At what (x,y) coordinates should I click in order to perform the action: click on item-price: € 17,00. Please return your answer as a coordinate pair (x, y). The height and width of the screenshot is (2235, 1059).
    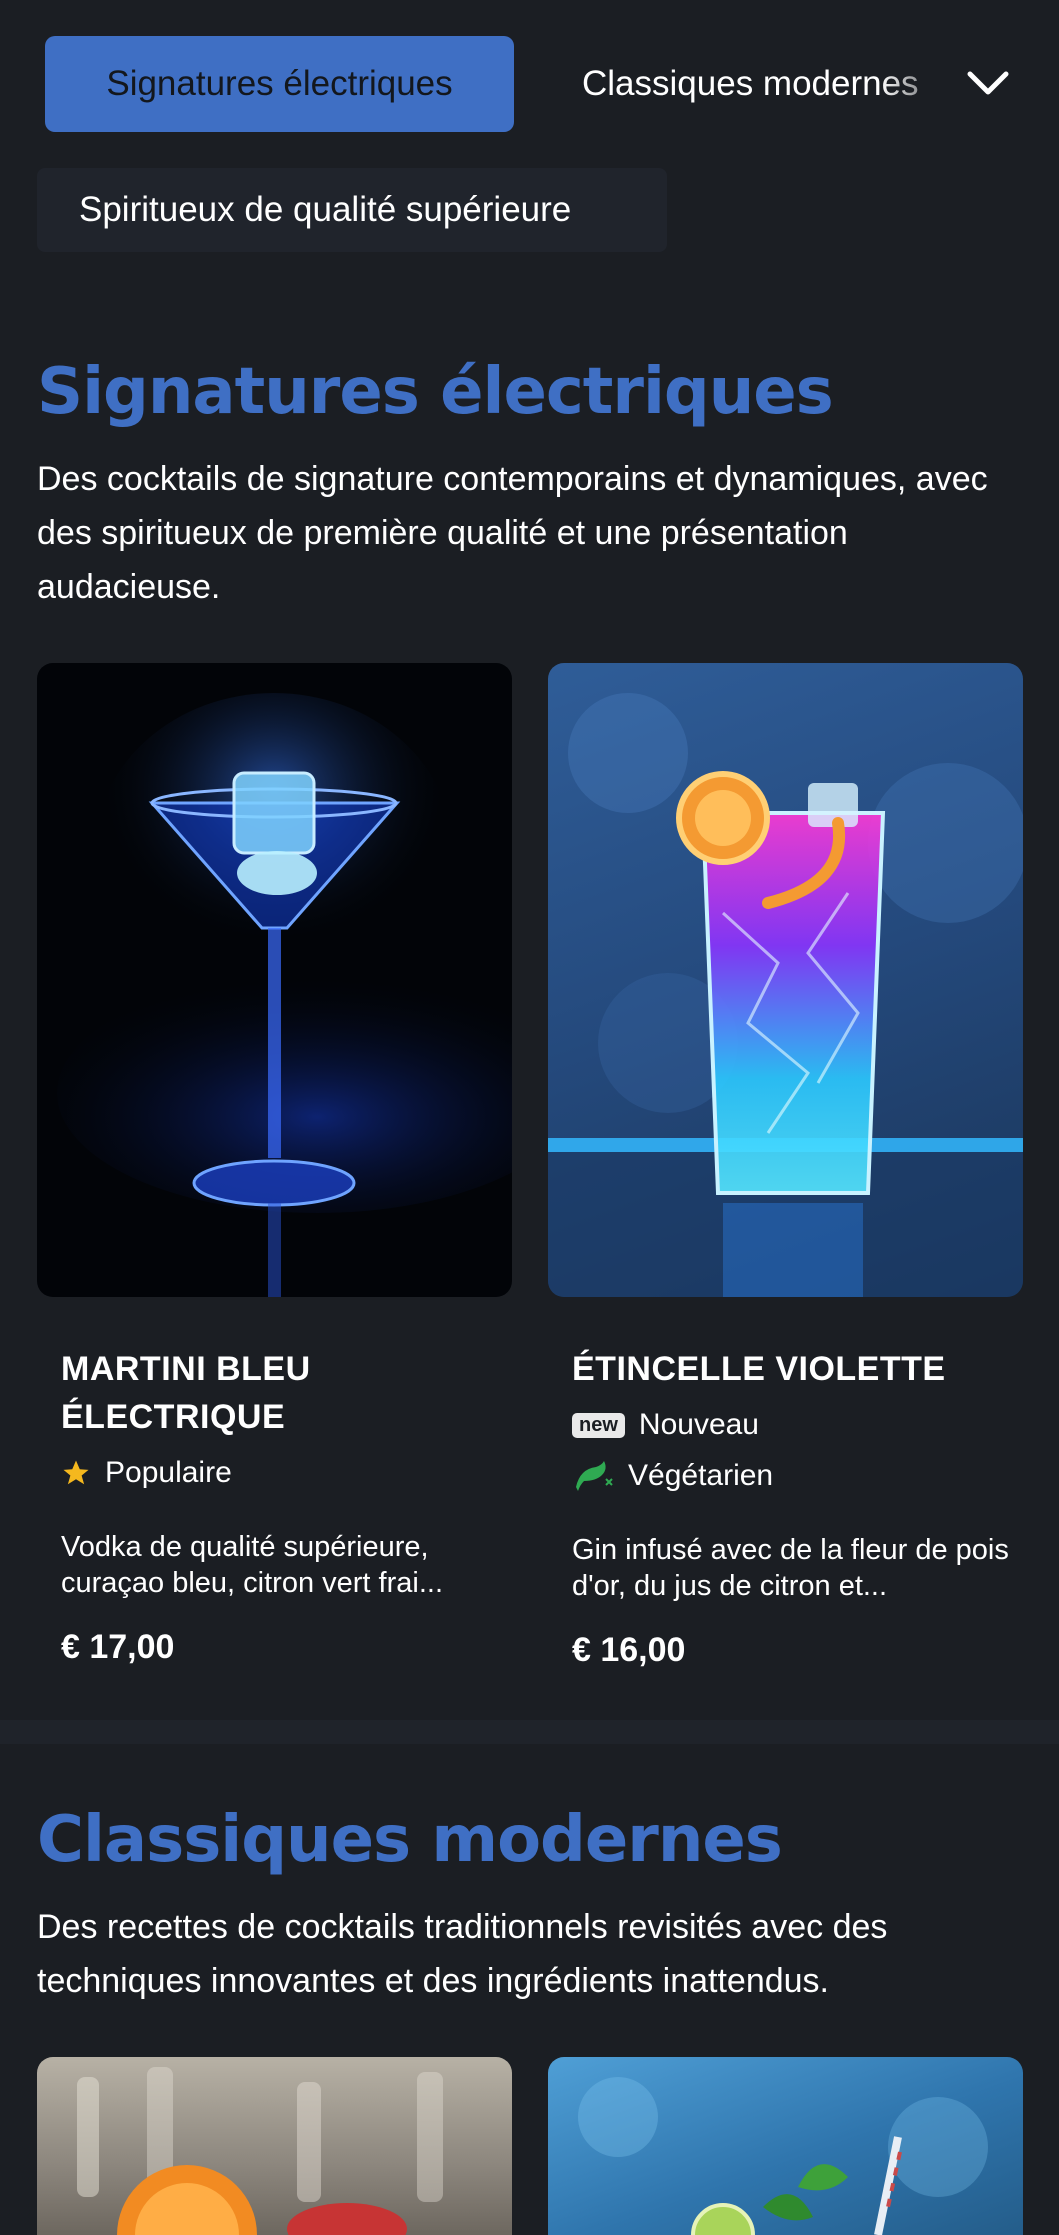
    Looking at the image, I should click on (118, 1647).